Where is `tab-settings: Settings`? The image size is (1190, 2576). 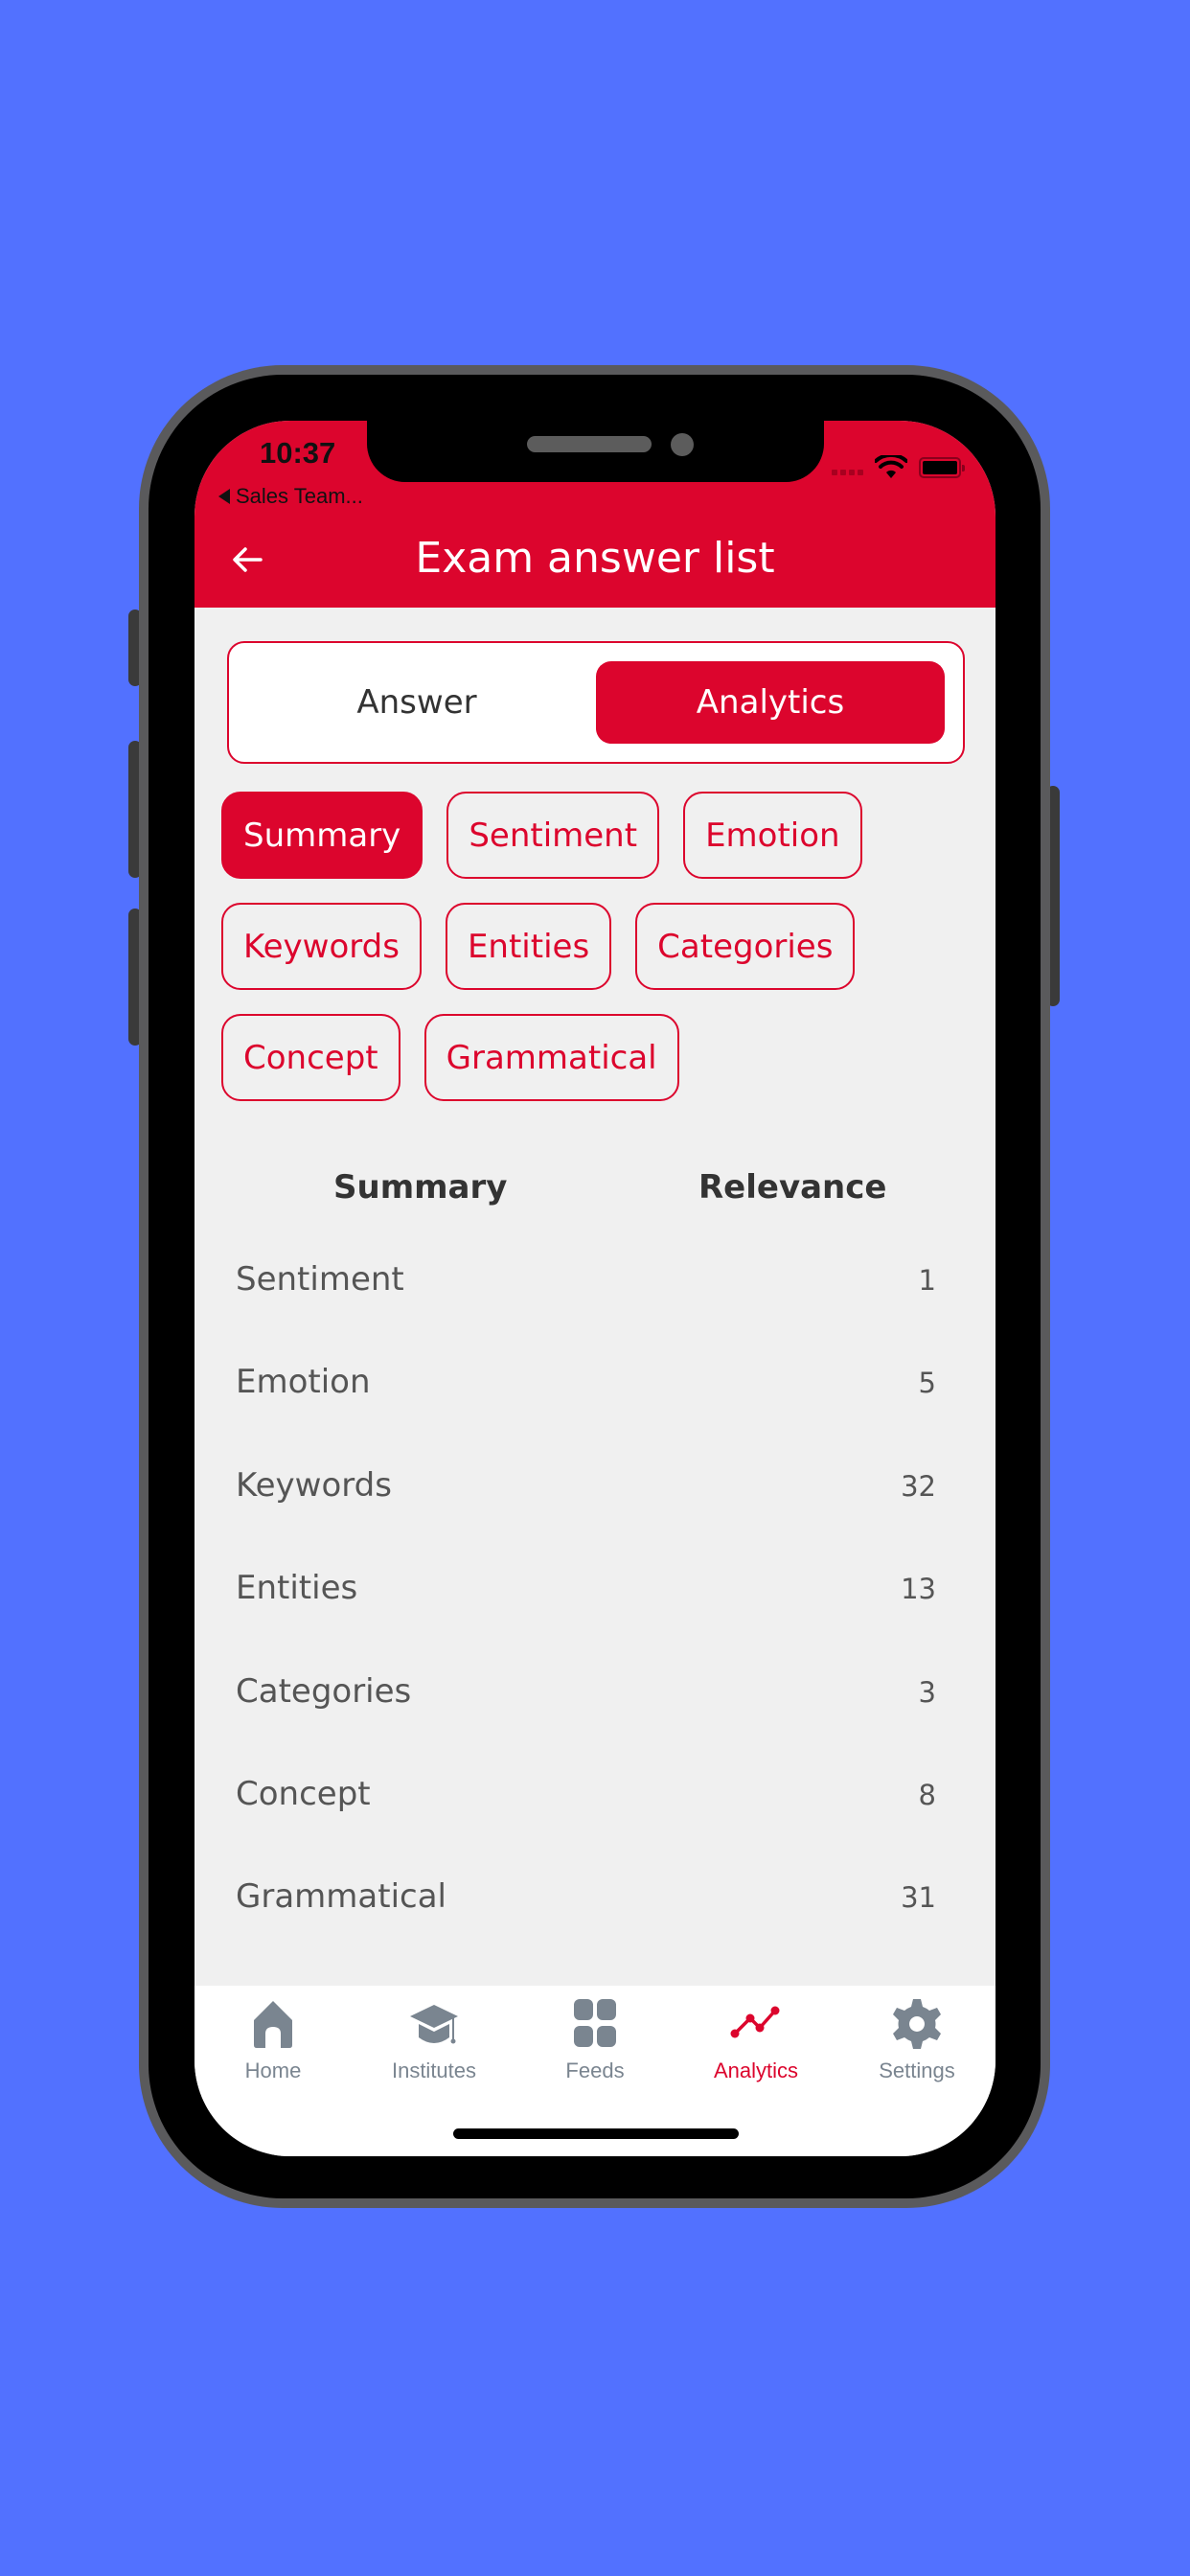 tab-settings: Settings is located at coordinates (916, 2040).